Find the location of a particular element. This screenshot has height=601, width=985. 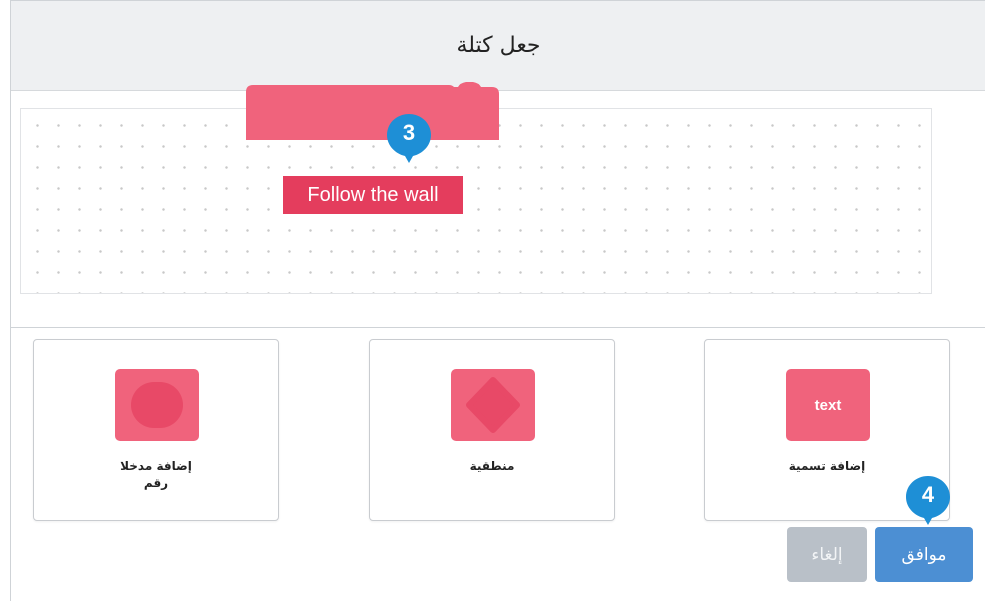

custom-block-shape is located at coordinates (379, 92).